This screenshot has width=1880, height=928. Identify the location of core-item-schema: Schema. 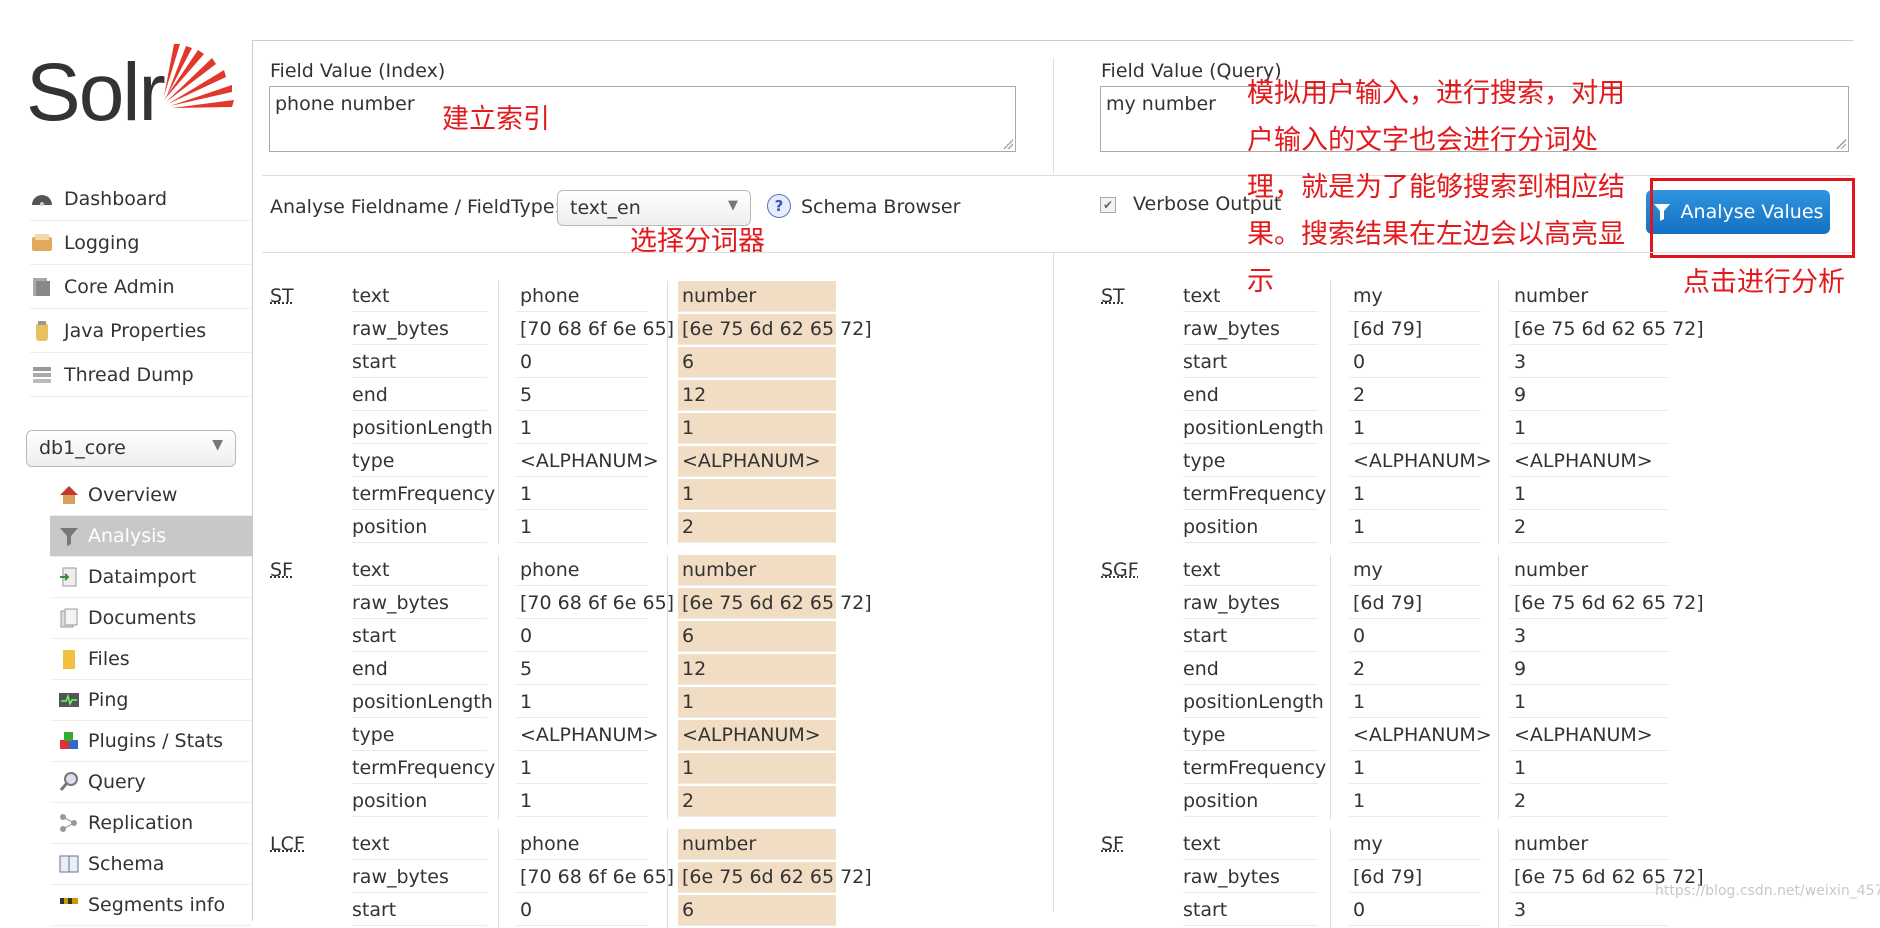
(151, 864).